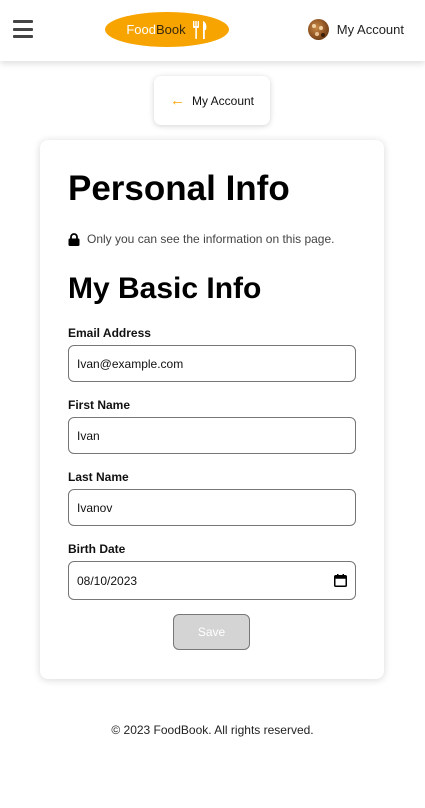 The width and height of the screenshot is (425, 808). I want to click on calendar-icon, so click(340, 580).